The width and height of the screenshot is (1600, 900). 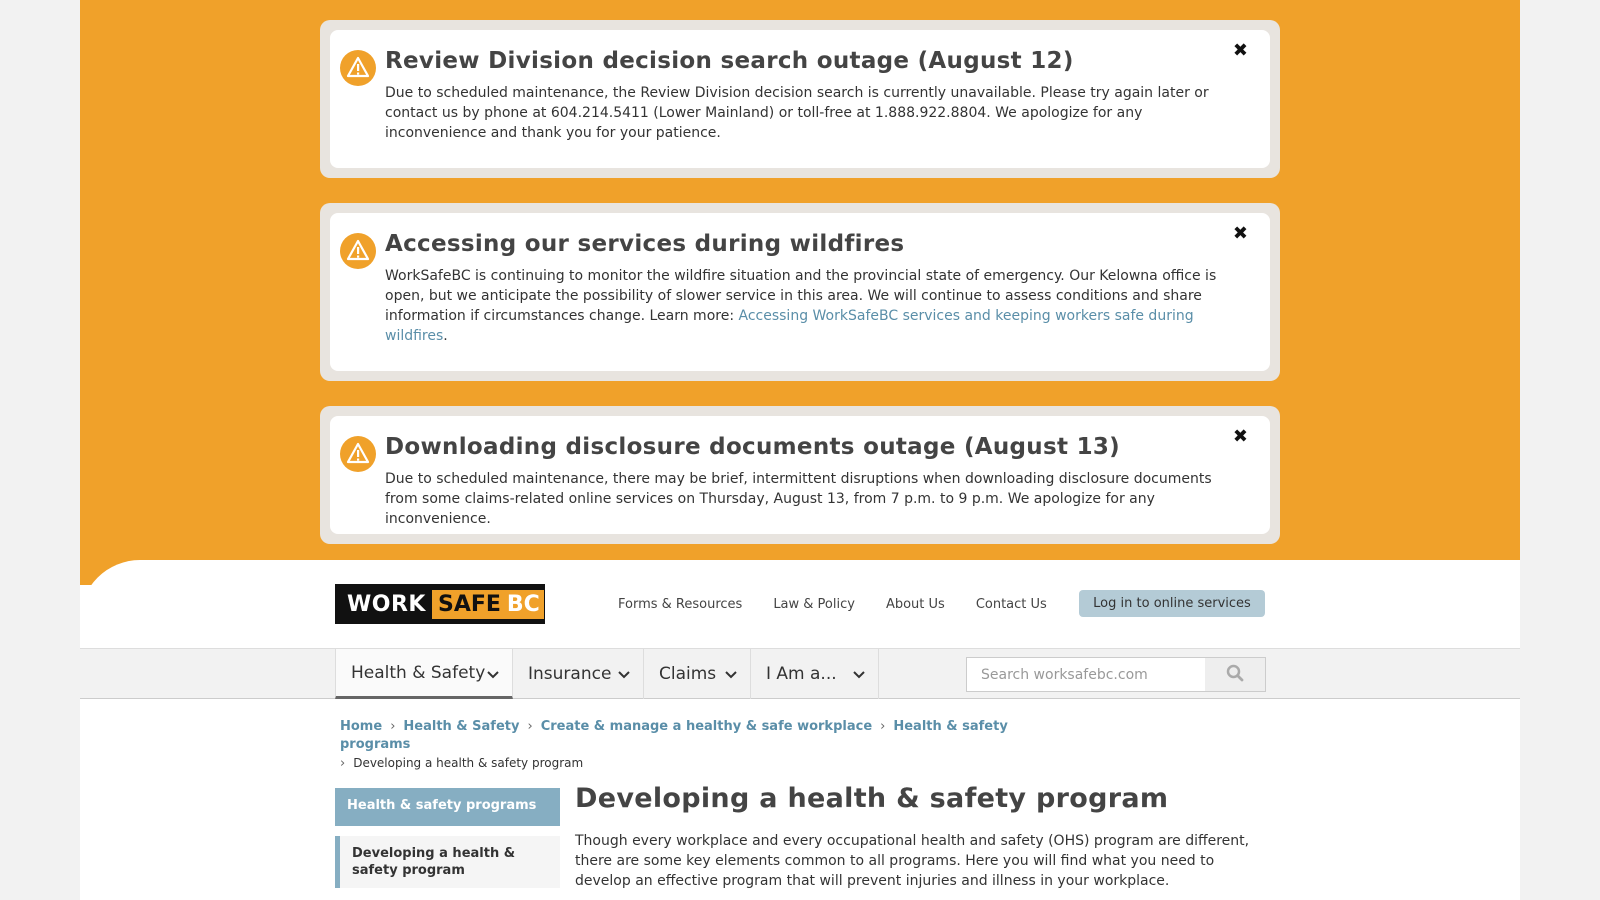 I want to click on nav-tab-health-safety: Health & Safety, so click(x=424, y=674).